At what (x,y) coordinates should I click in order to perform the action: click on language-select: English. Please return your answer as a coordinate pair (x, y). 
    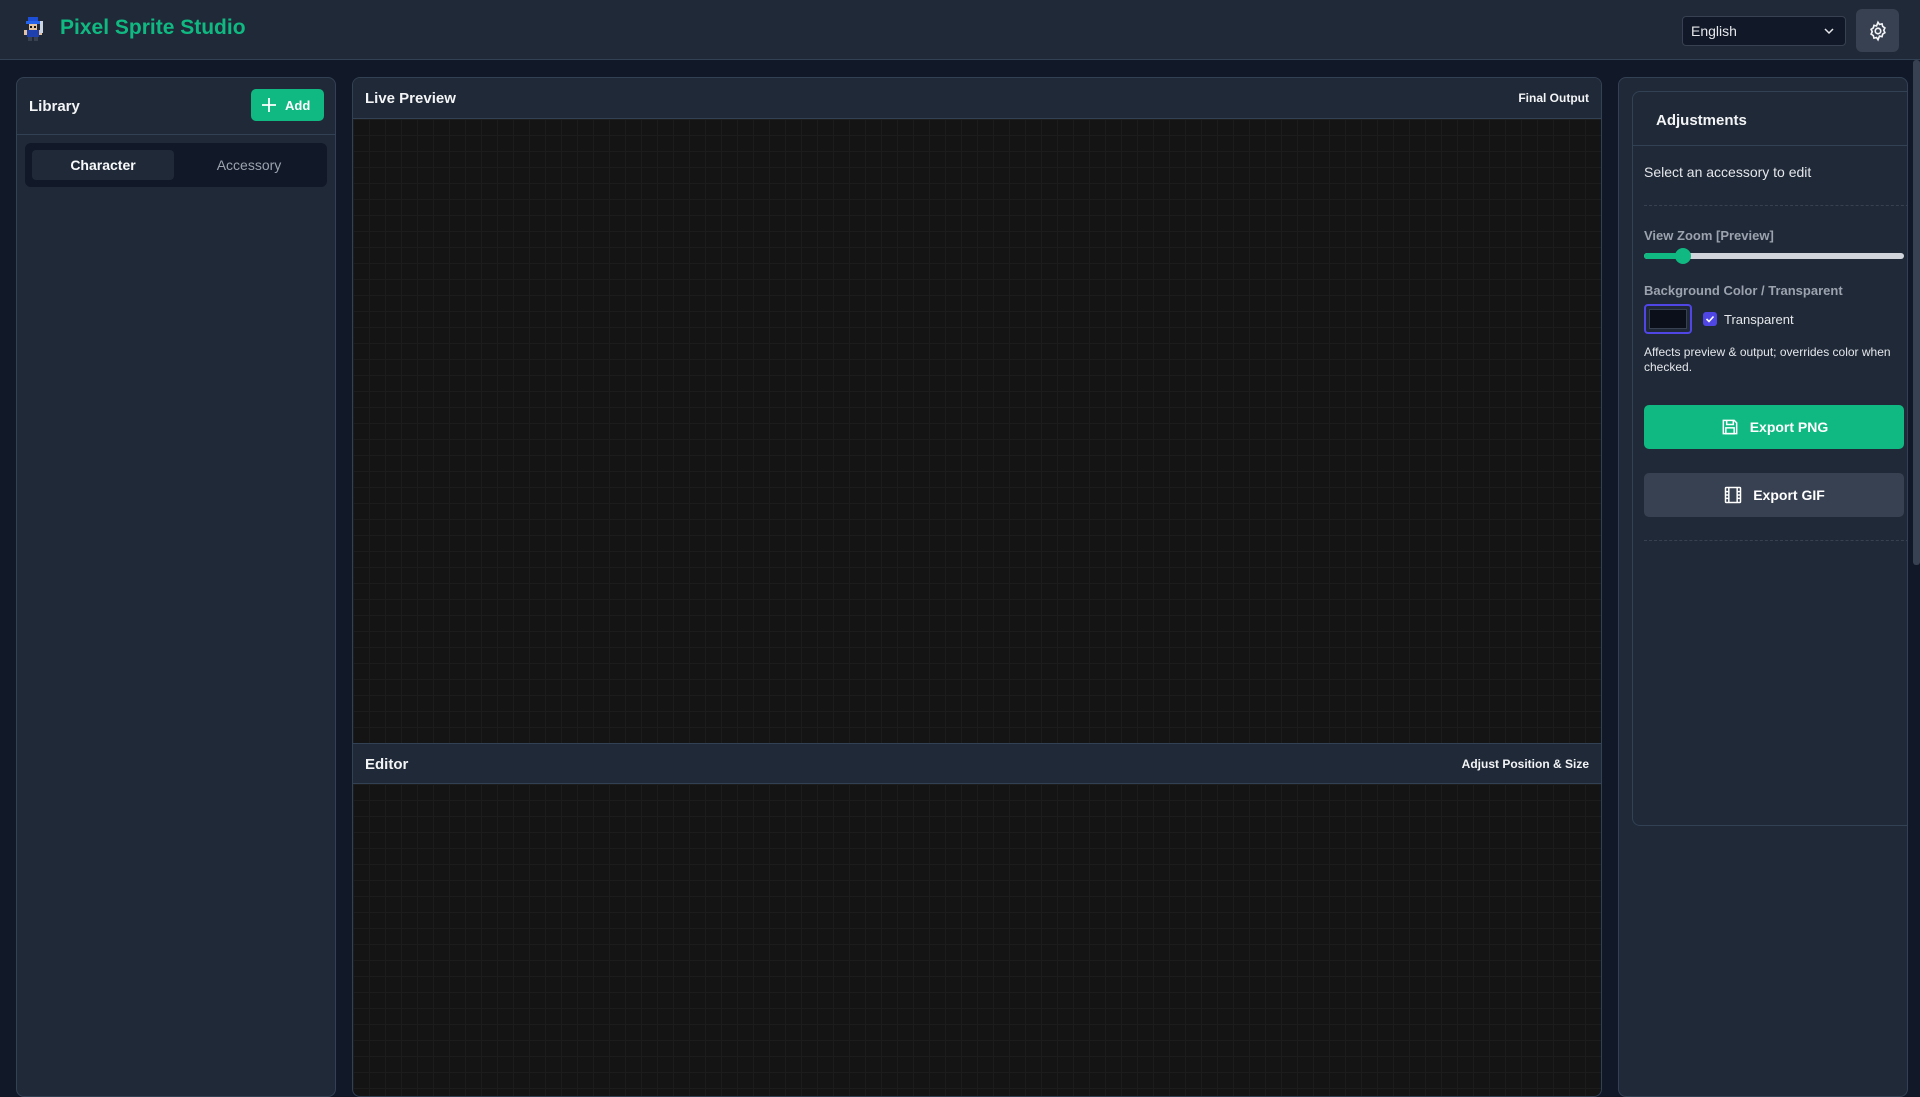
    Looking at the image, I should click on (1764, 31).